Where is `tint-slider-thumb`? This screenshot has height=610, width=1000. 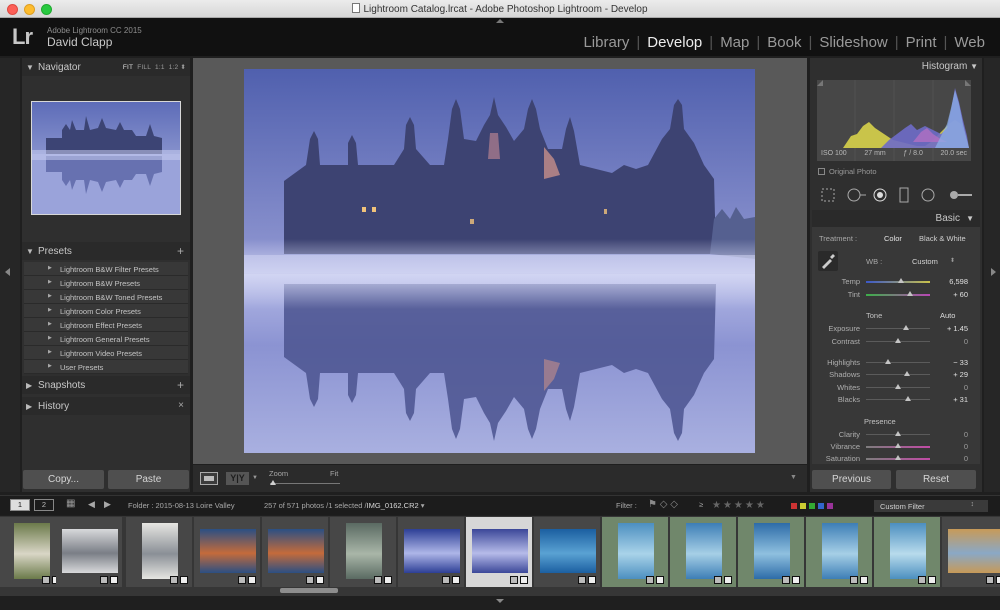
tint-slider-thumb is located at coordinates (909, 293).